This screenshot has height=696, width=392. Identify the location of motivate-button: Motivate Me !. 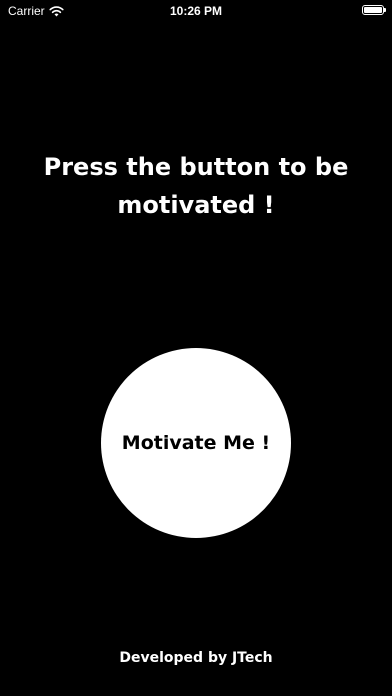
(196, 443).